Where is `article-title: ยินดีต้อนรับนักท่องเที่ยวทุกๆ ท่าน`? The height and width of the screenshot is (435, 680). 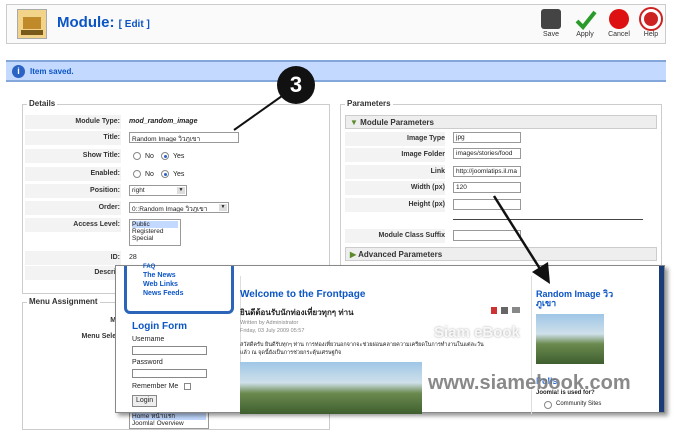
article-title: ยินดีต้อนรับนักท่องเที่ยวทุกๆ ท่าน is located at coordinates (297, 312).